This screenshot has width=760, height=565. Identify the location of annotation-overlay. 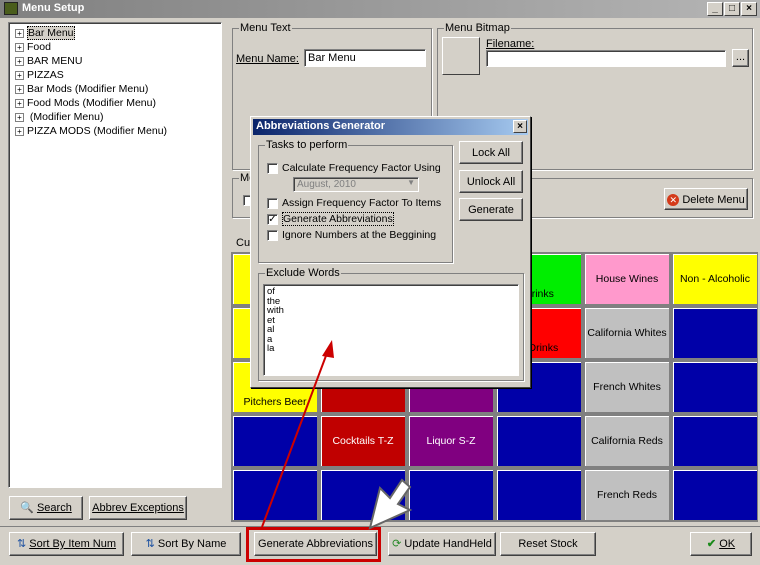
(337, 435).